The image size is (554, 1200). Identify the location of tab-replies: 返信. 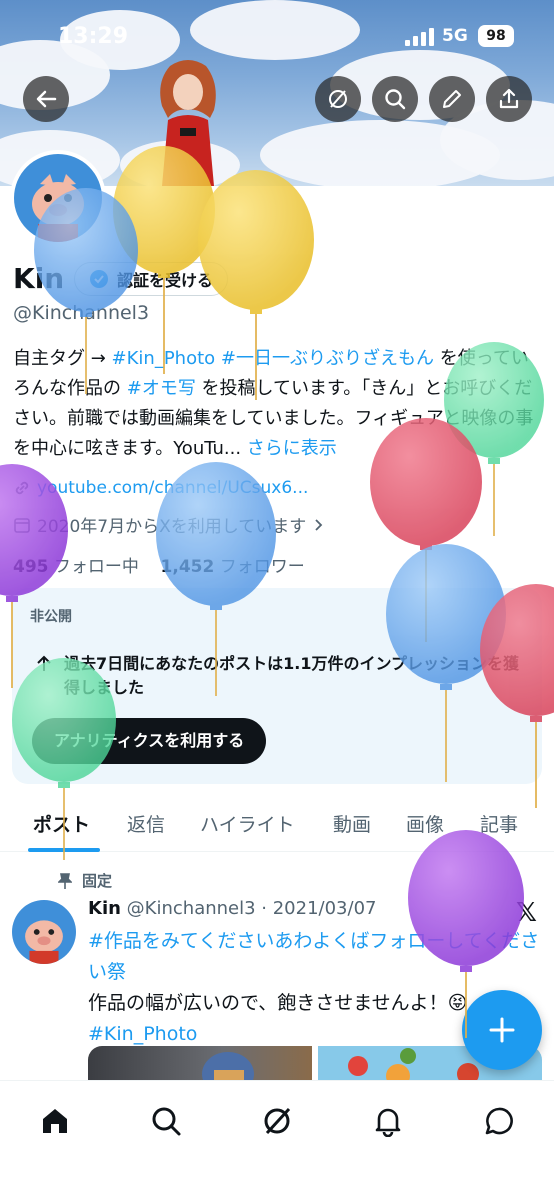
(146, 823).